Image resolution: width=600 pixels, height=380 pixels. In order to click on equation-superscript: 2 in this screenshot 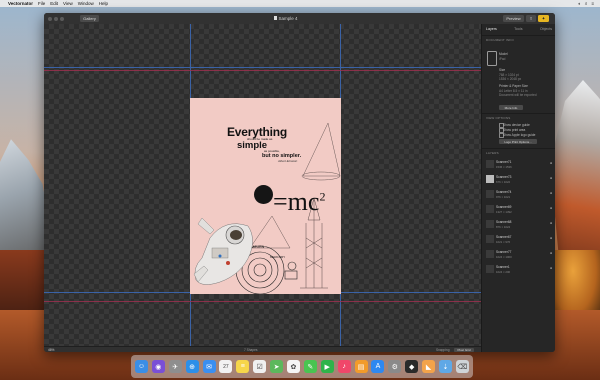, I will do `click(322, 196)`.